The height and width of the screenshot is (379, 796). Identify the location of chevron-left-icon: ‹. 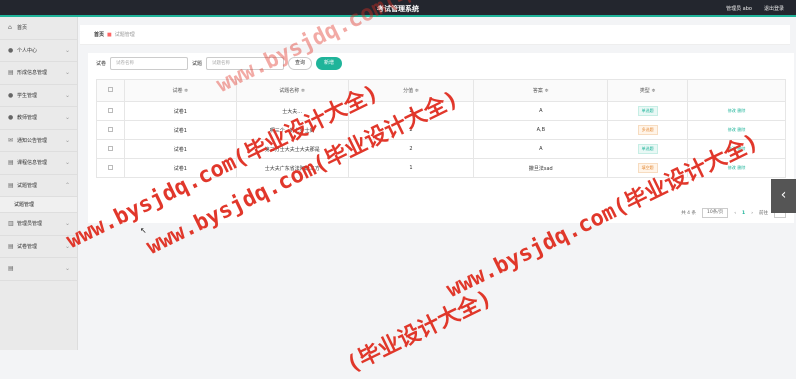
(783, 195).